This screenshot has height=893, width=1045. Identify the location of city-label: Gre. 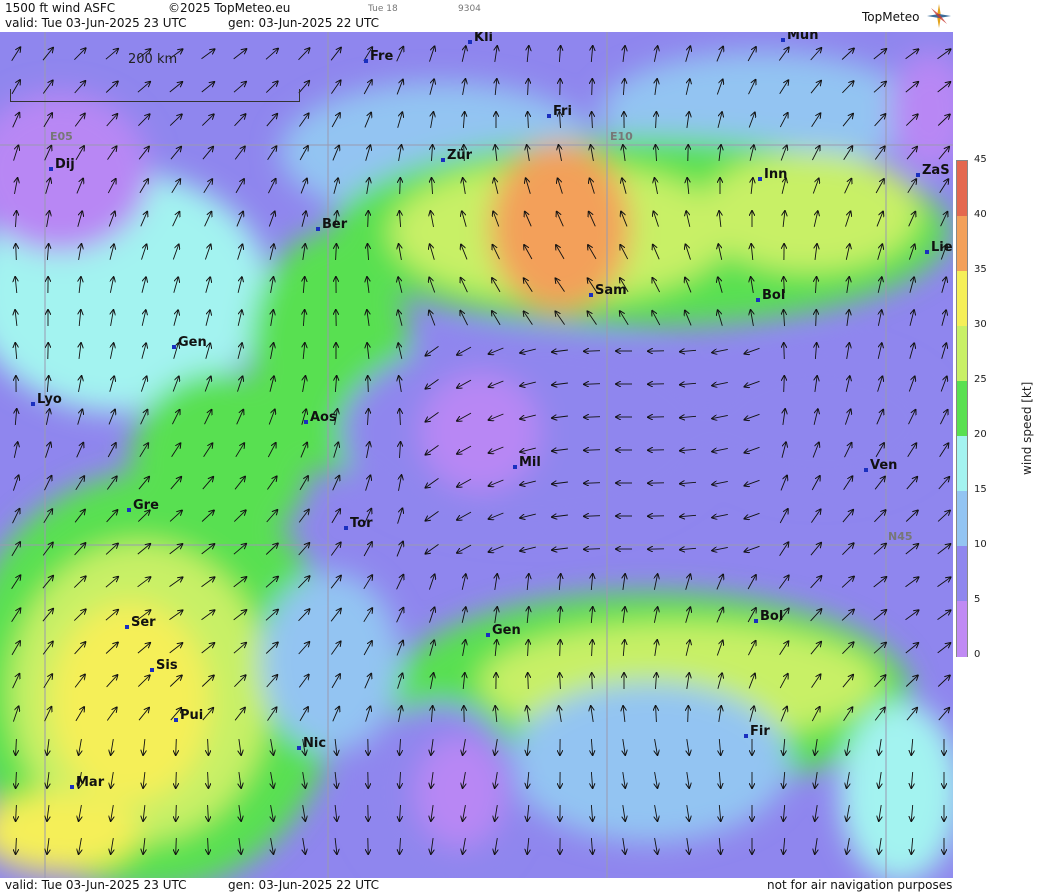
(143, 505).